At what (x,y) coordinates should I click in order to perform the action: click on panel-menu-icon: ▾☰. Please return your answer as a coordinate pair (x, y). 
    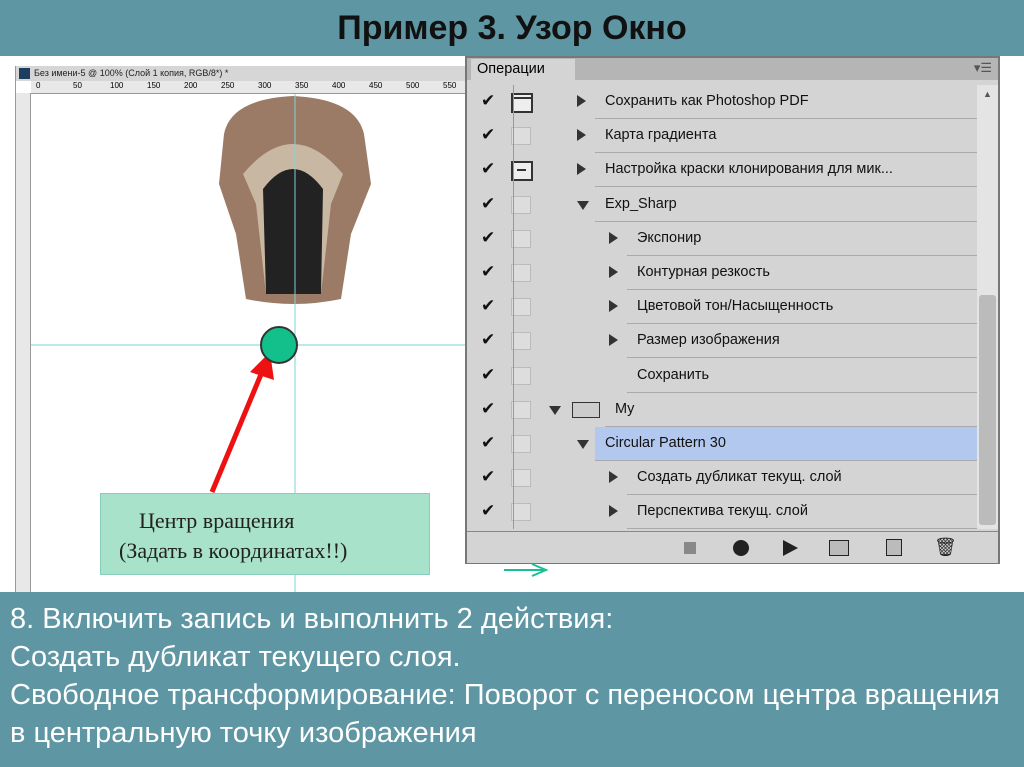
    Looking at the image, I should click on (983, 68).